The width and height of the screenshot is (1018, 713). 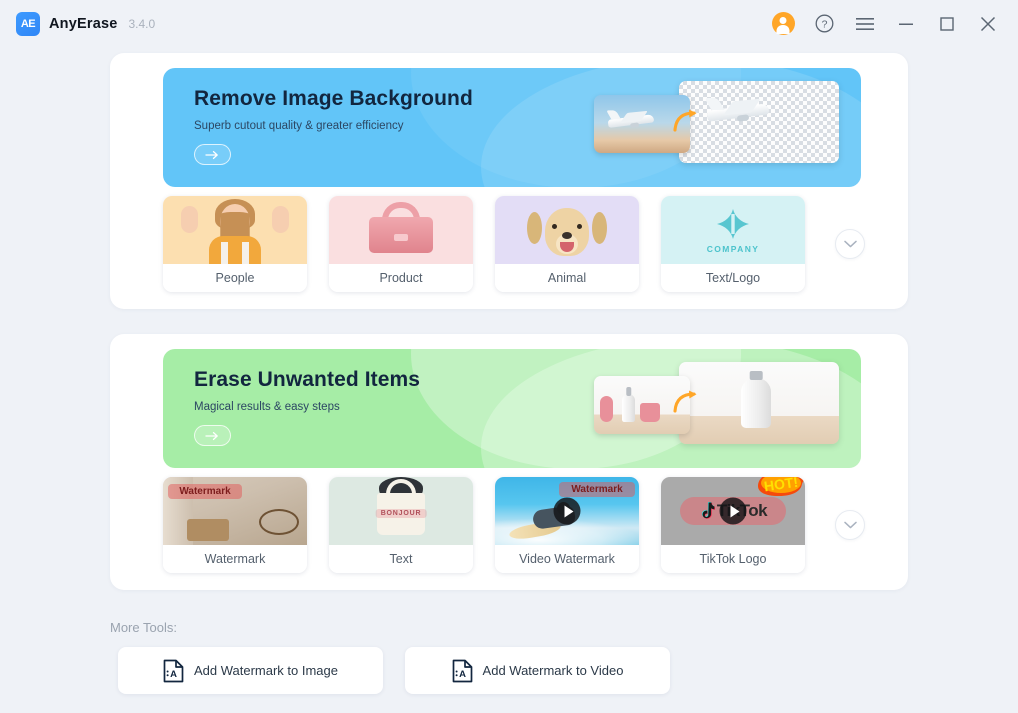 What do you see at coordinates (208, 530) in the screenshot?
I see `table-shape` at bounding box center [208, 530].